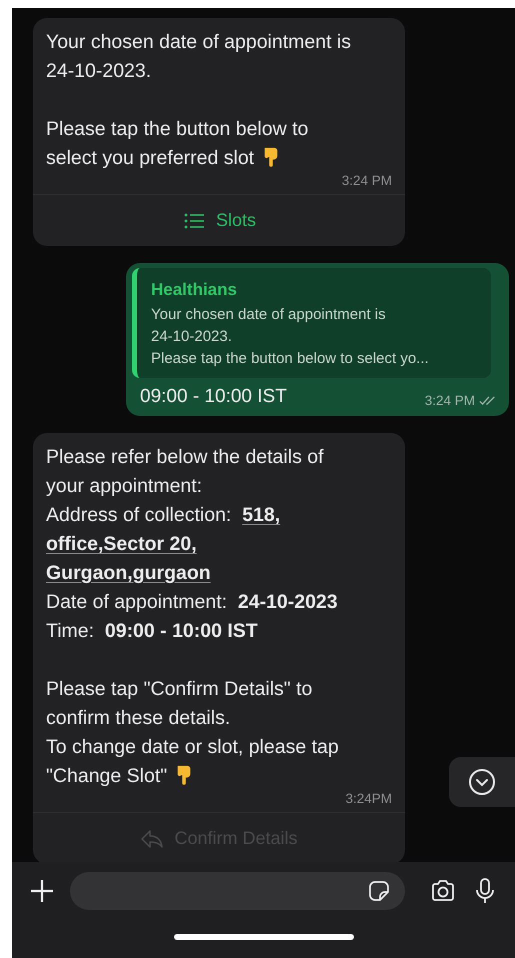 The height and width of the screenshot is (958, 515). I want to click on reply-option-button: Slots, so click(219, 220).